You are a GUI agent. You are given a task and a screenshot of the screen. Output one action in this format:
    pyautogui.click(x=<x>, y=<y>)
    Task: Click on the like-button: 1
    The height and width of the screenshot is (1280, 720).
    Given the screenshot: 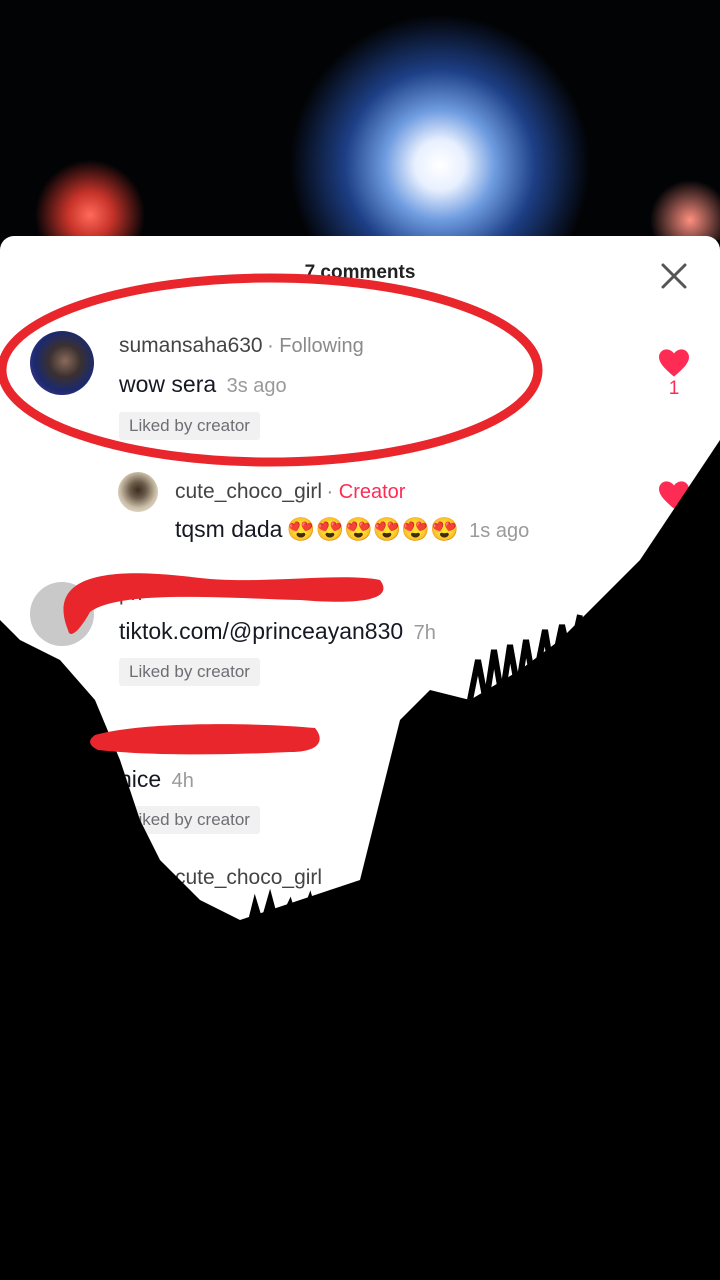 What is the action you would take?
    pyautogui.click(x=674, y=374)
    